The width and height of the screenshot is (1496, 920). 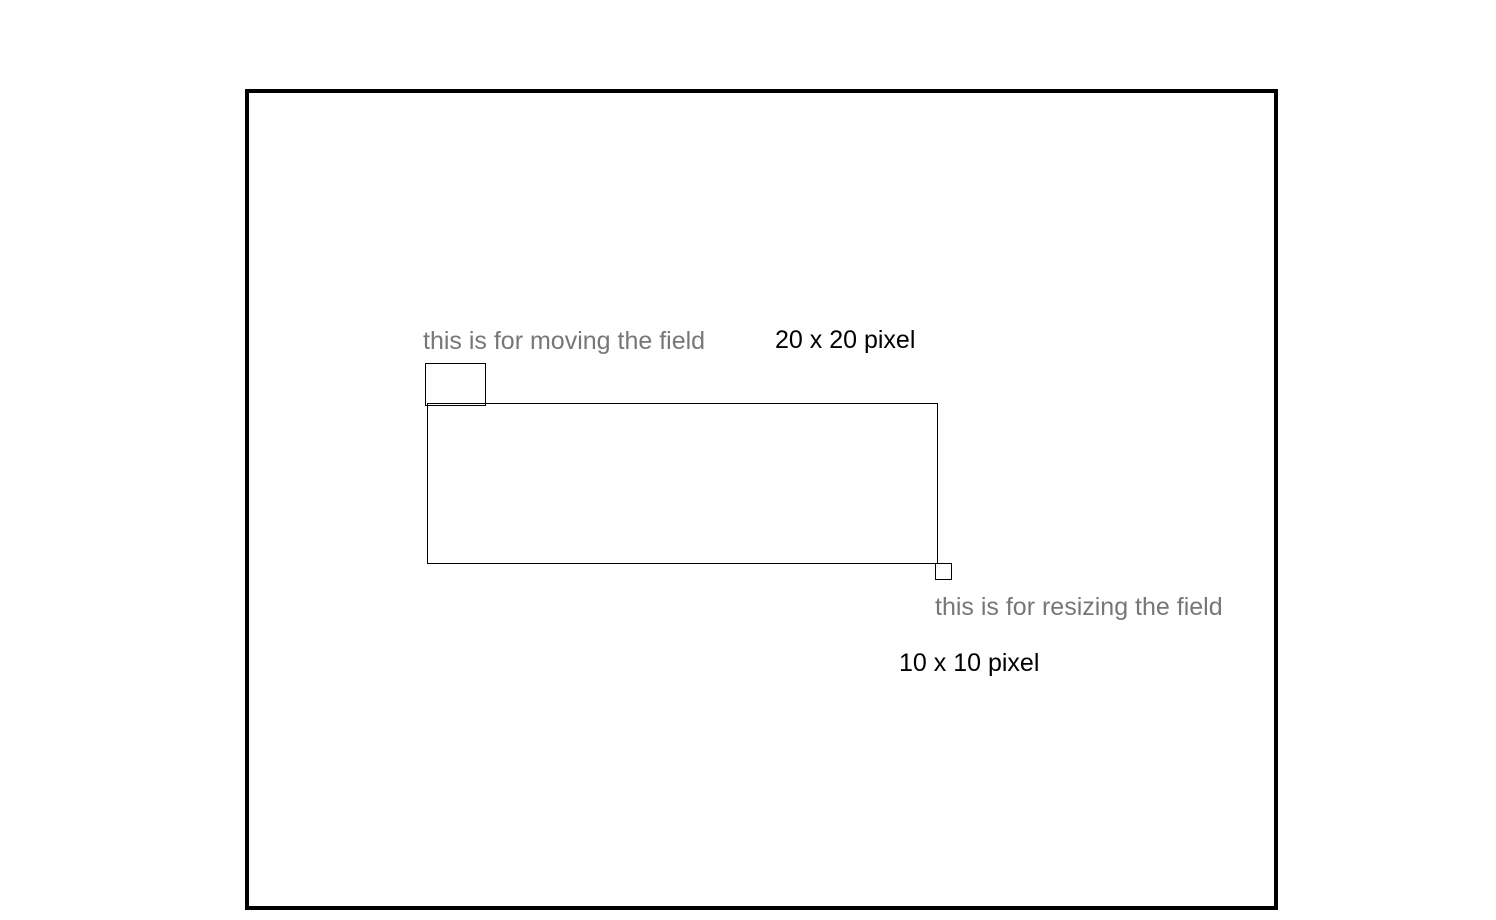 What do you see at coordinates (455, 384) in the screenshot?
I see `move-handle` at bounding box center [455, 384].